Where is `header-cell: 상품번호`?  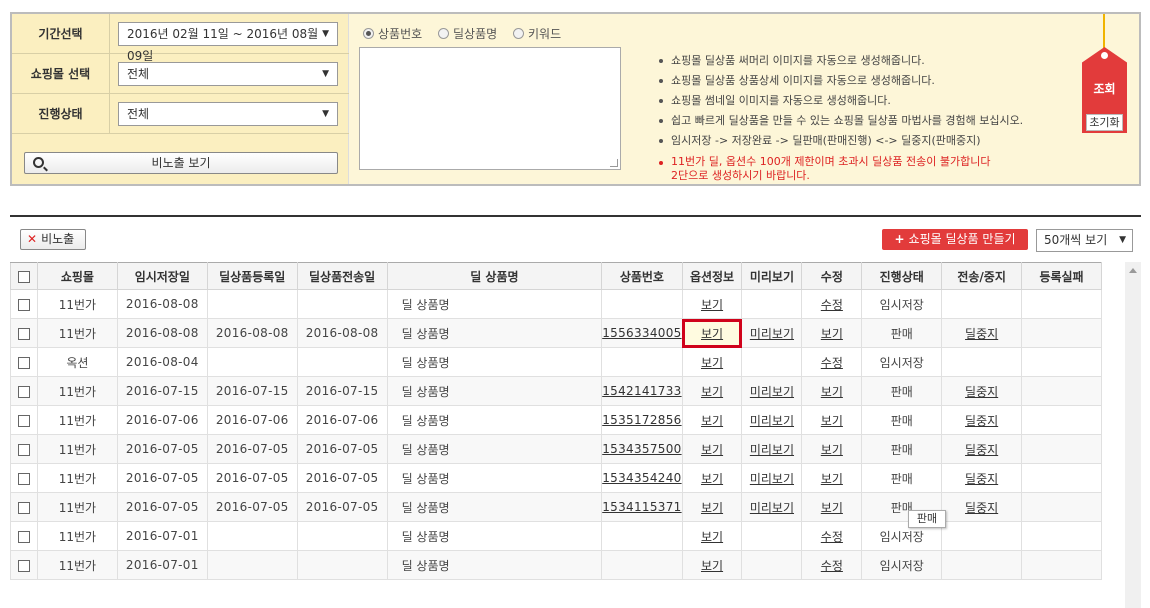
header-cell: 상품번호 is located at coordinates (642, 276).